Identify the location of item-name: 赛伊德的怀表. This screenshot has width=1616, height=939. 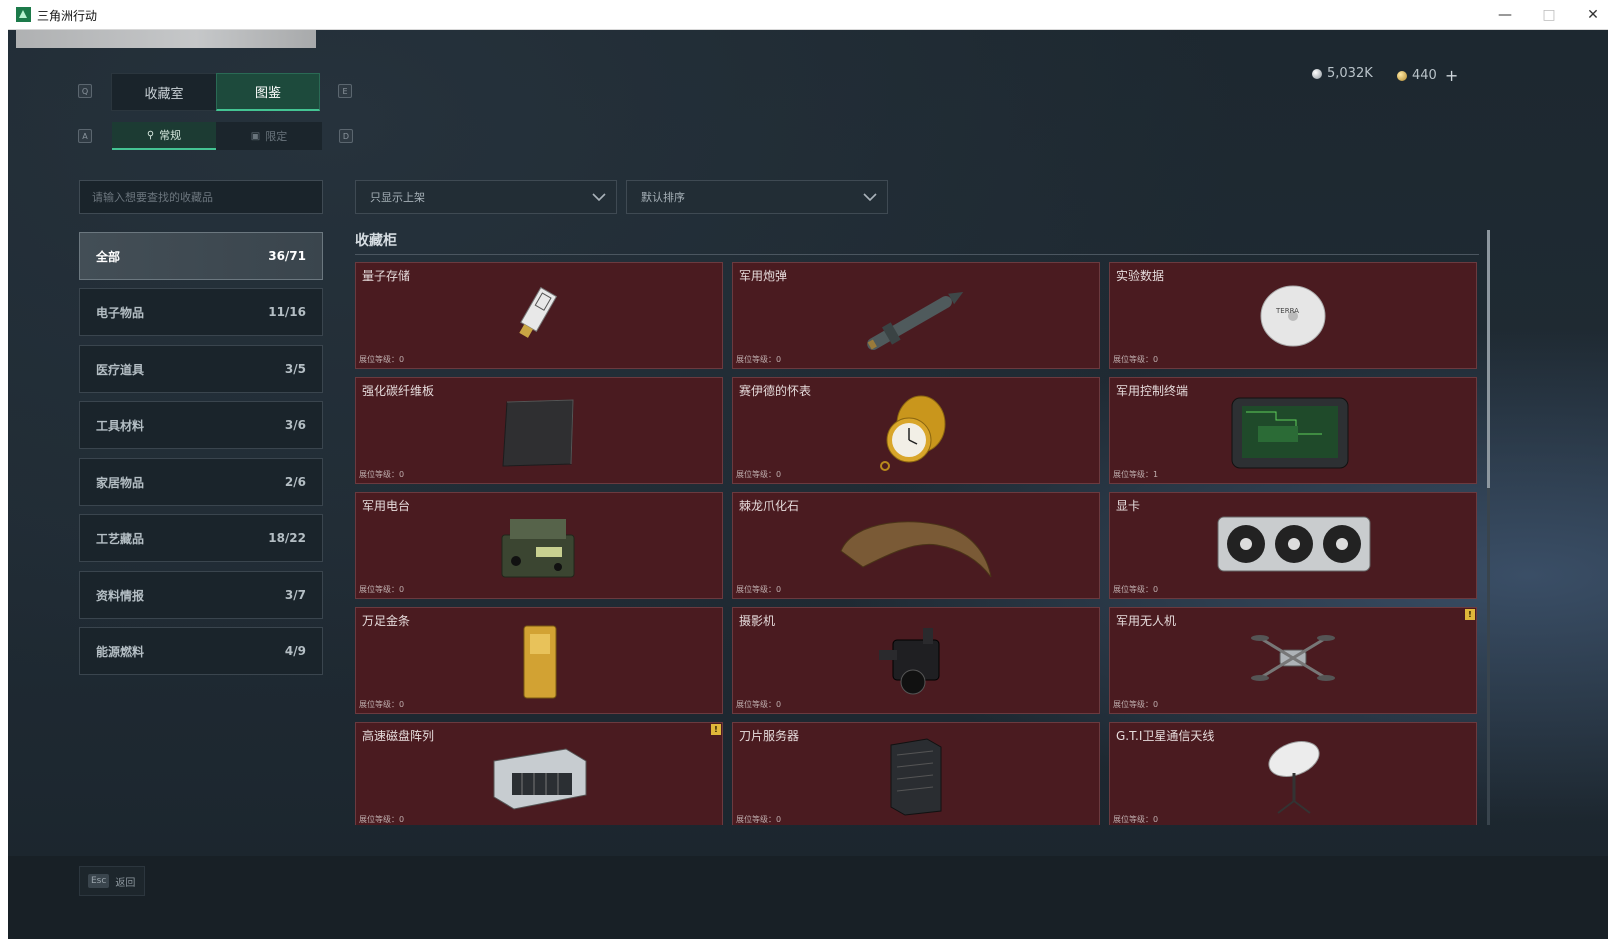
(775, 391).